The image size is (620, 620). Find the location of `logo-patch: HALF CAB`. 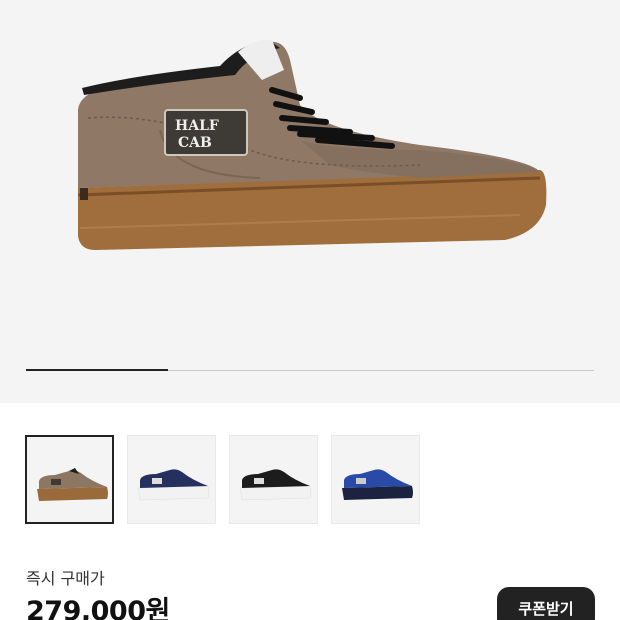

logo-patch: HALF CAB is located at coordinates (206, 132).